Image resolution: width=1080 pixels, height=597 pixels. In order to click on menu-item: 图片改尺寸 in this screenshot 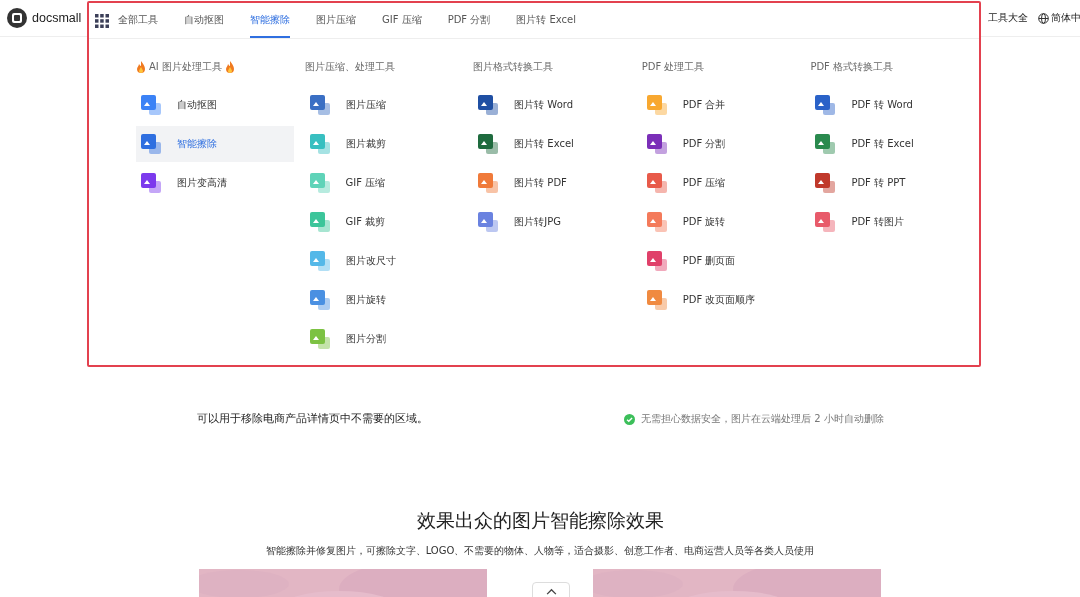, I will do `click(383, 261)`.